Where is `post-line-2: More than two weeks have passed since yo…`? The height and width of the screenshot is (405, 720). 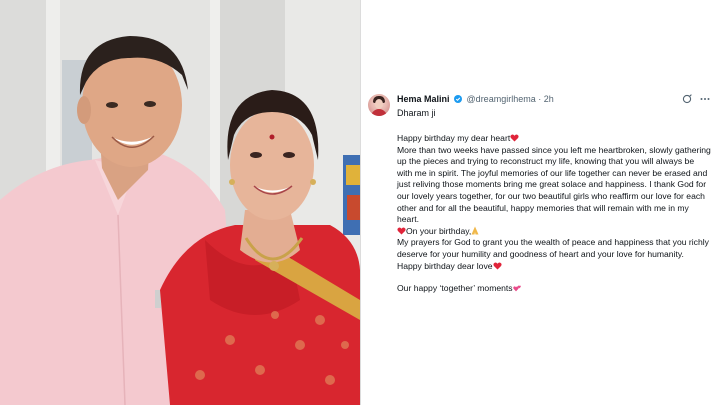
post-line-2: More than two weeks have passed since yo… is located at coordinates (554, 184).